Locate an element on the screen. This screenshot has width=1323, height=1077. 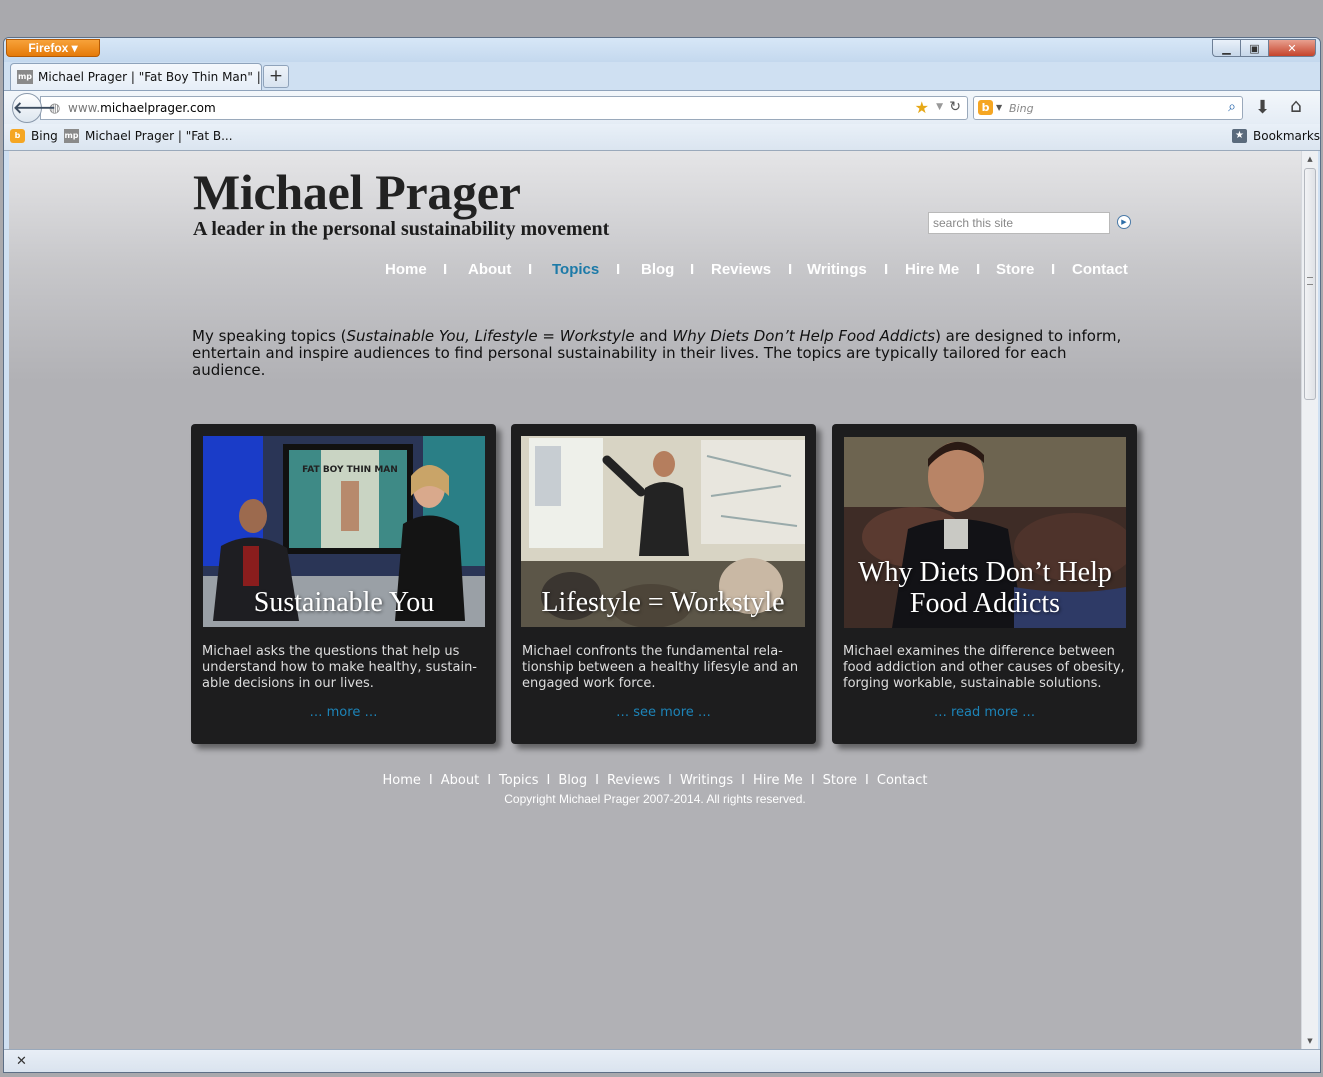
url-bar: ◍ www.michaelprager.com ★ ▼ ↻ is located at coordinates (504, 108).